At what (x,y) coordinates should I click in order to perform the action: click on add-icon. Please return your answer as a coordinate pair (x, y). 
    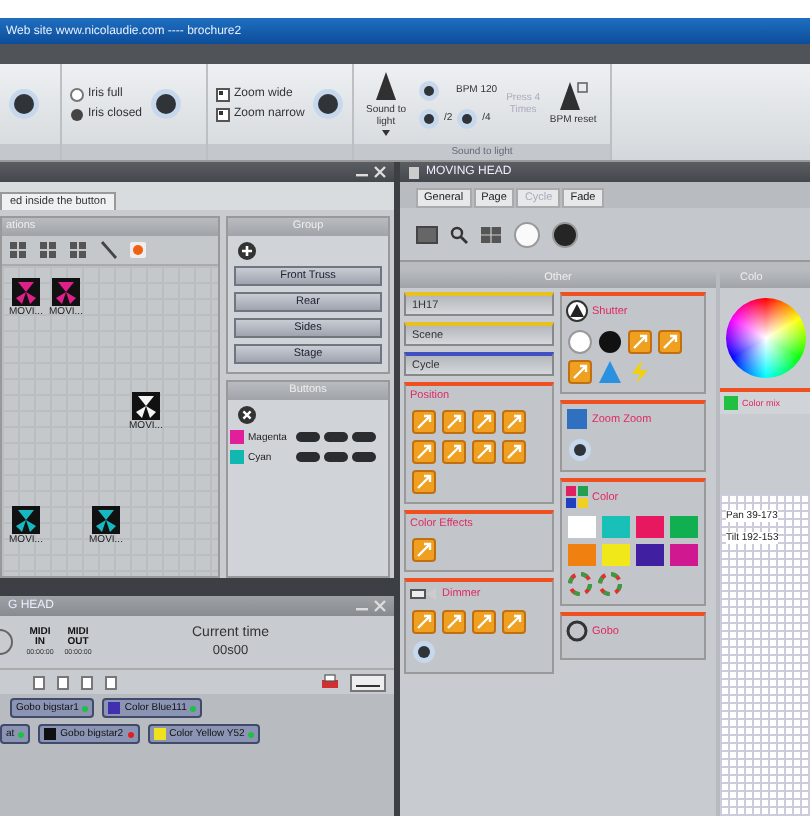
    Looking at the image, I should click on (247, 251).